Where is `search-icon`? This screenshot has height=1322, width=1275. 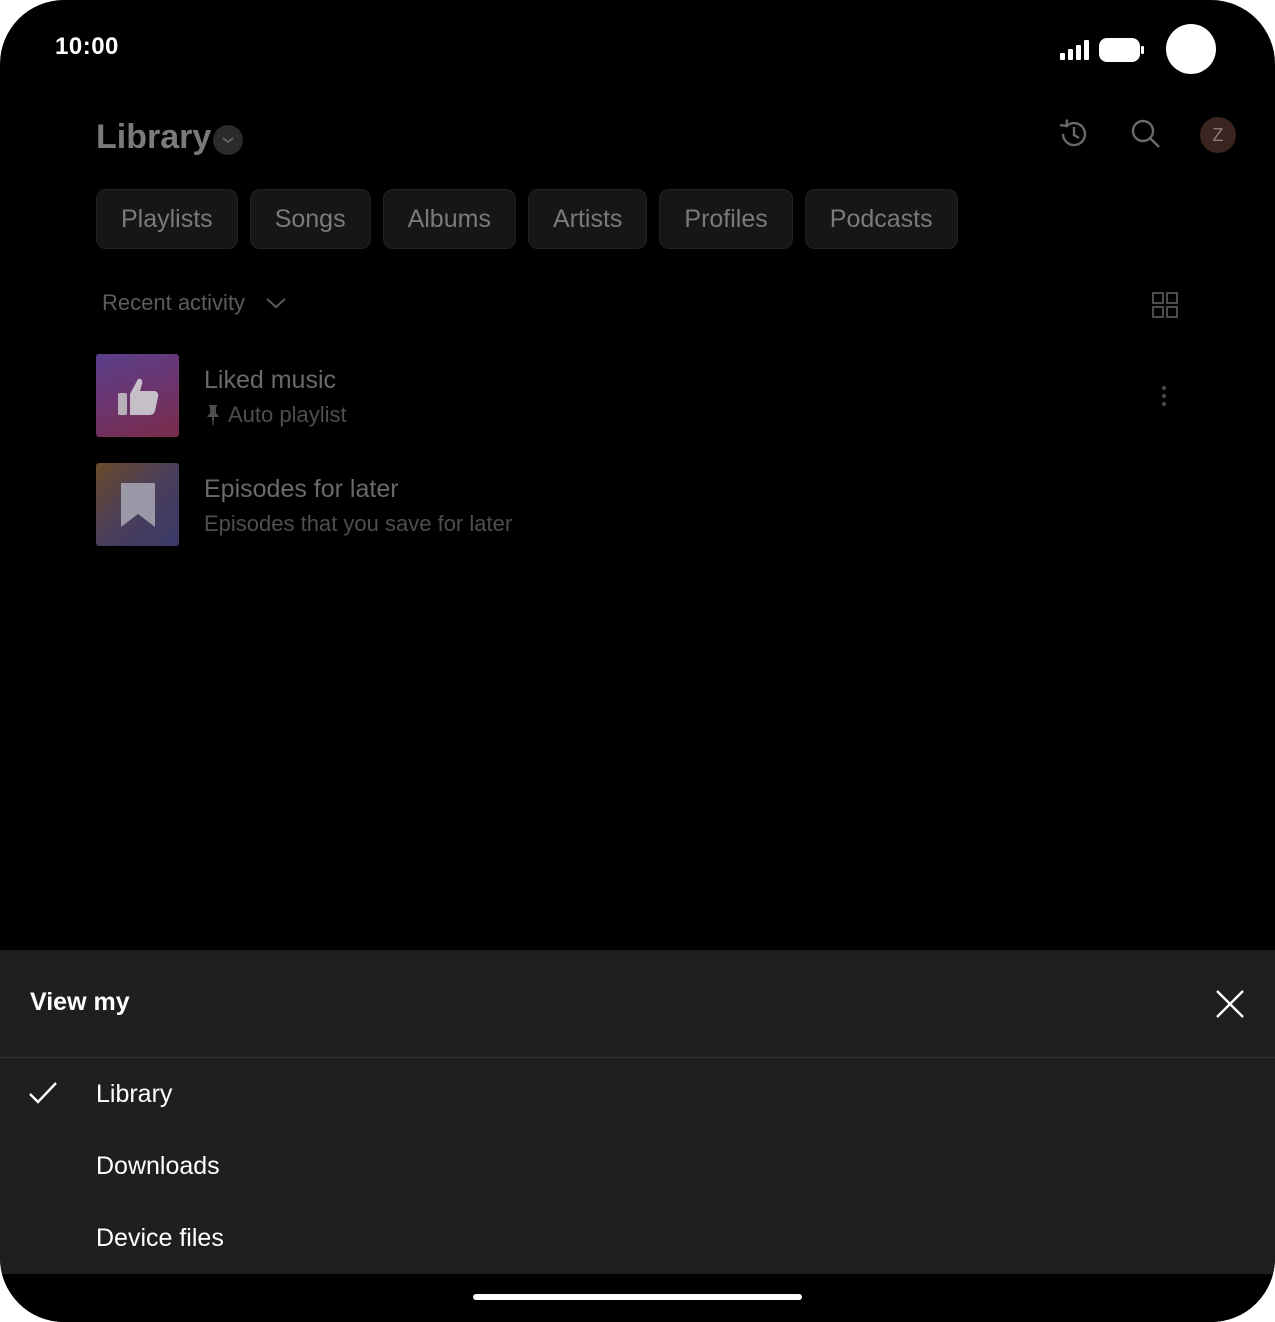 search-icon is located at coordinates (1146, 134).